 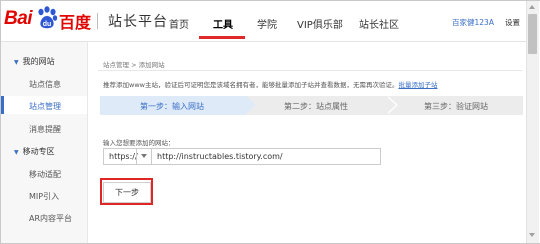 I want to click on batch-add-subsites-link: 批量添加子站, so click(x=417, y=85).